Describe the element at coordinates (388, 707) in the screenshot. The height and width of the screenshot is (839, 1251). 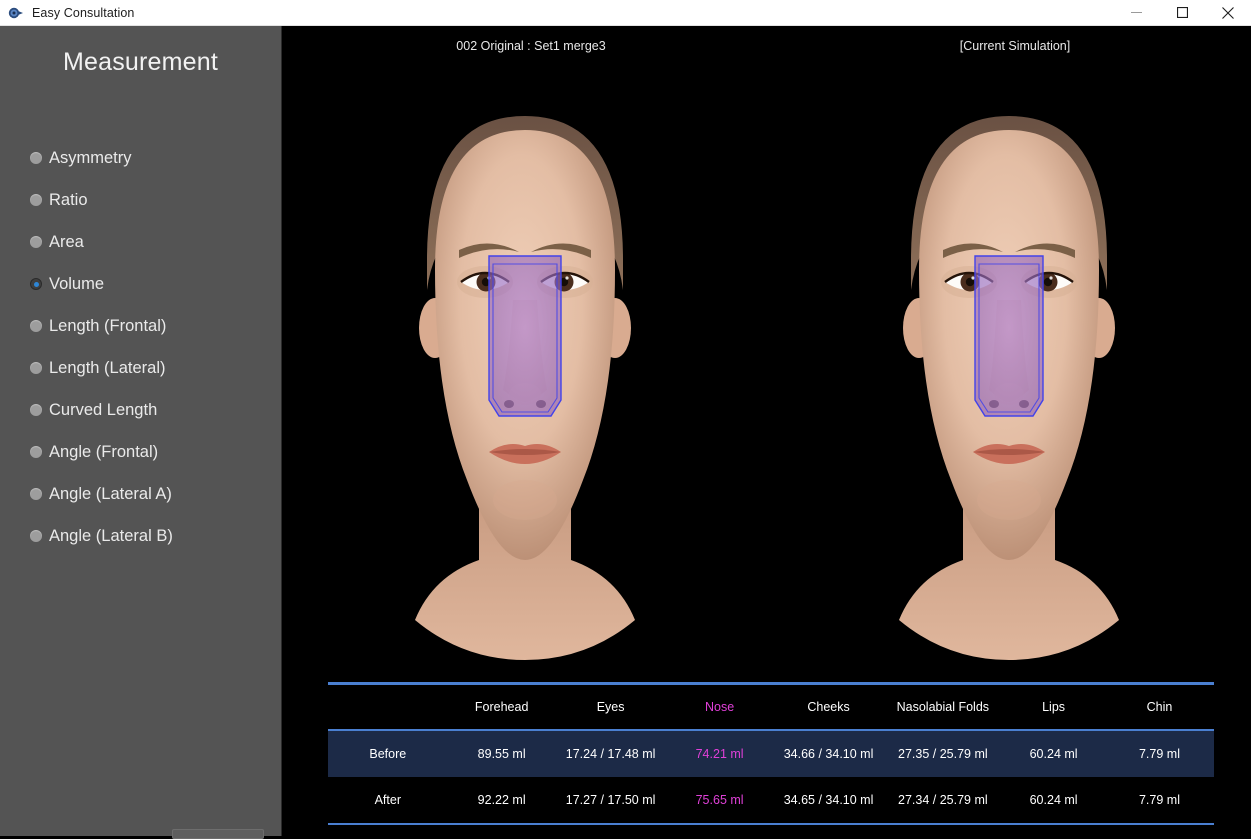
I see `column-header-blank` at that location.